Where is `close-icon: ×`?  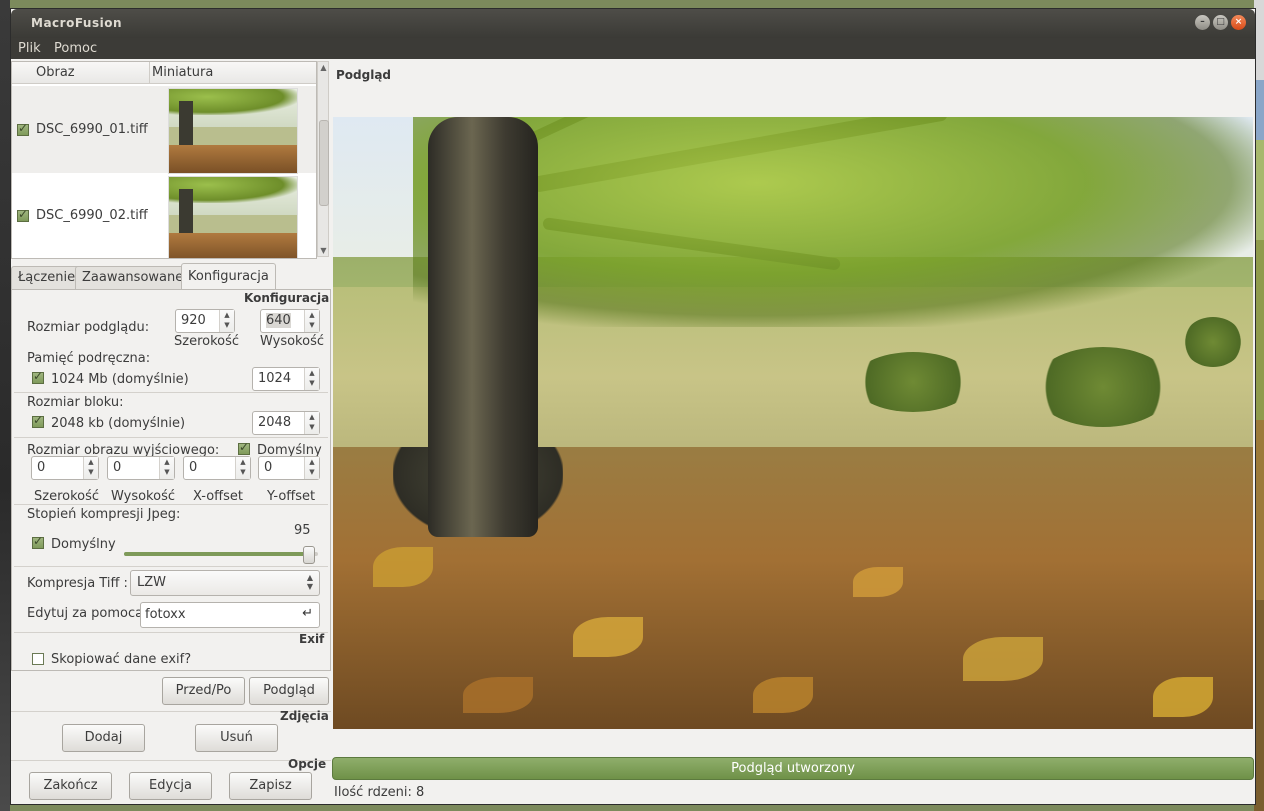 close-icon: × is located at coordinates (1238, 22).